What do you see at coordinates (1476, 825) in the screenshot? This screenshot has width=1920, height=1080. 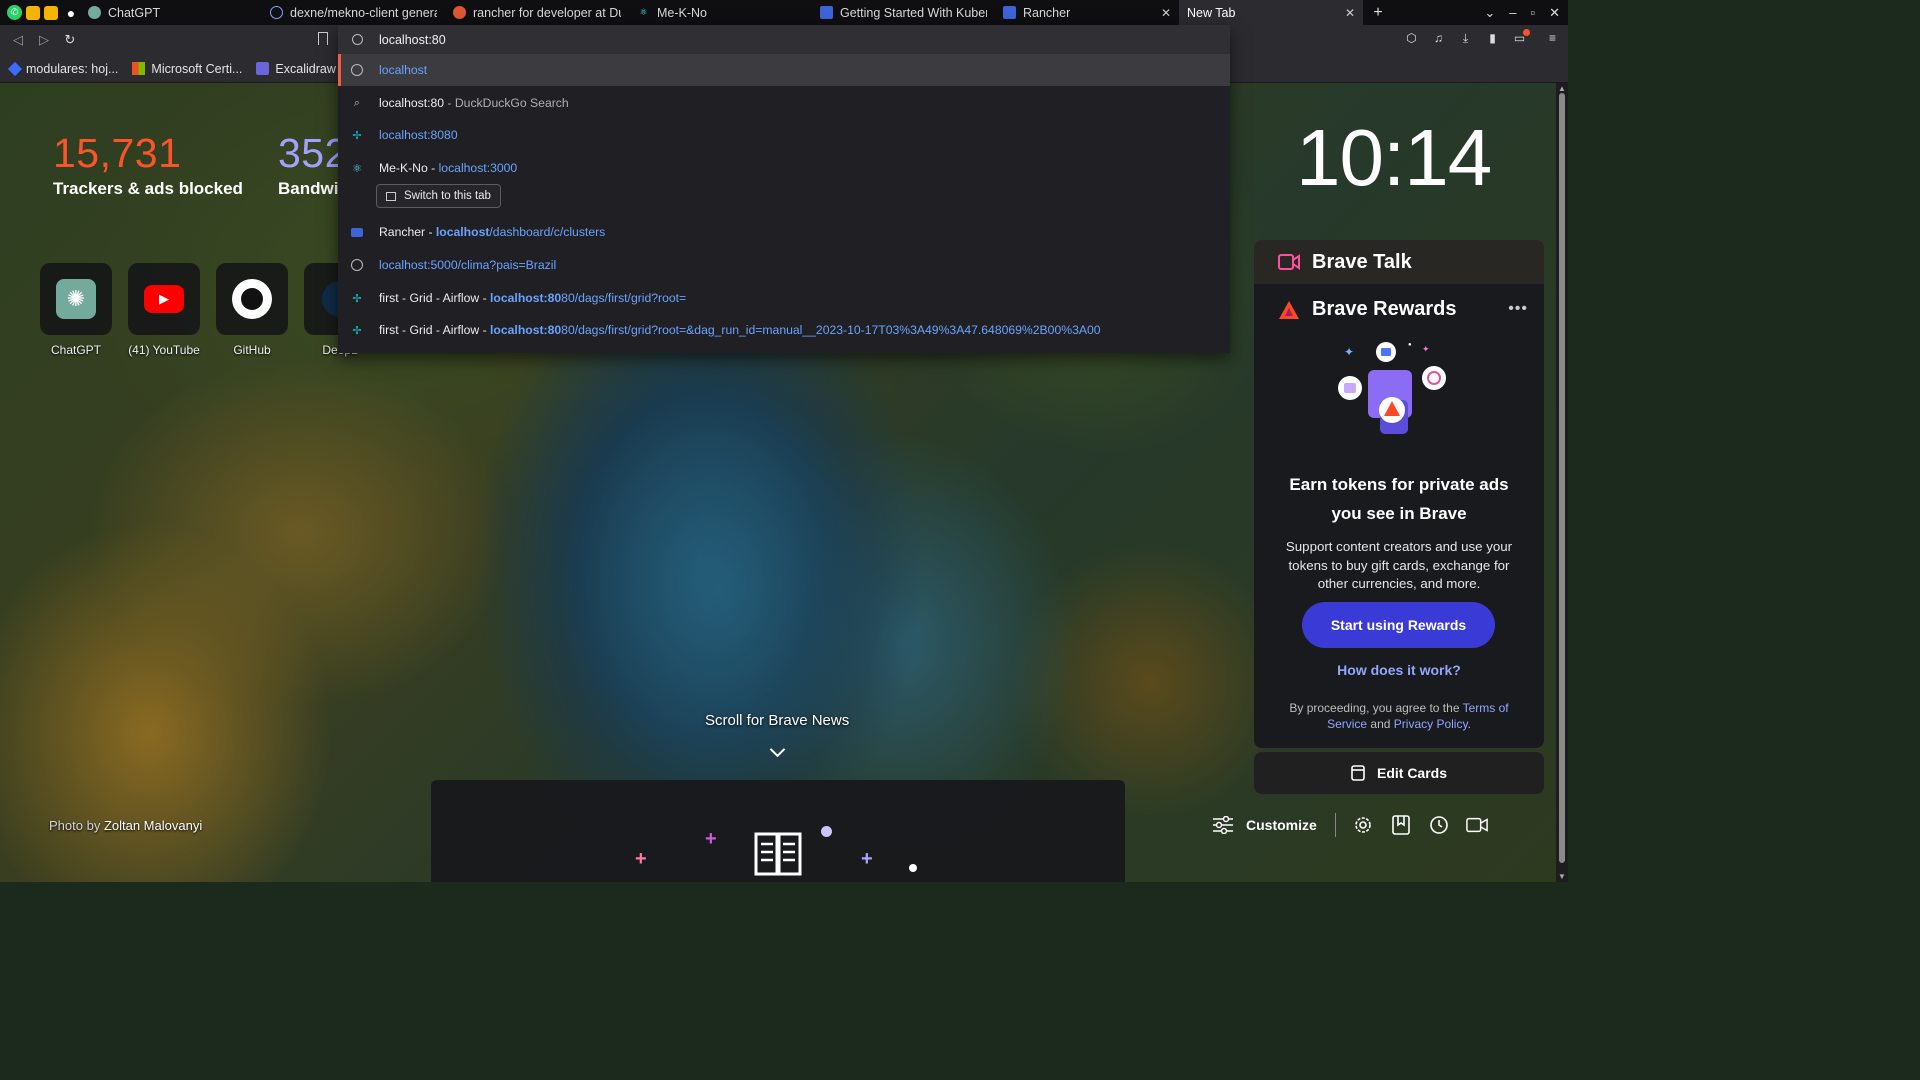 I see `brave-talk-icon` at bounding box center [1476, 825].